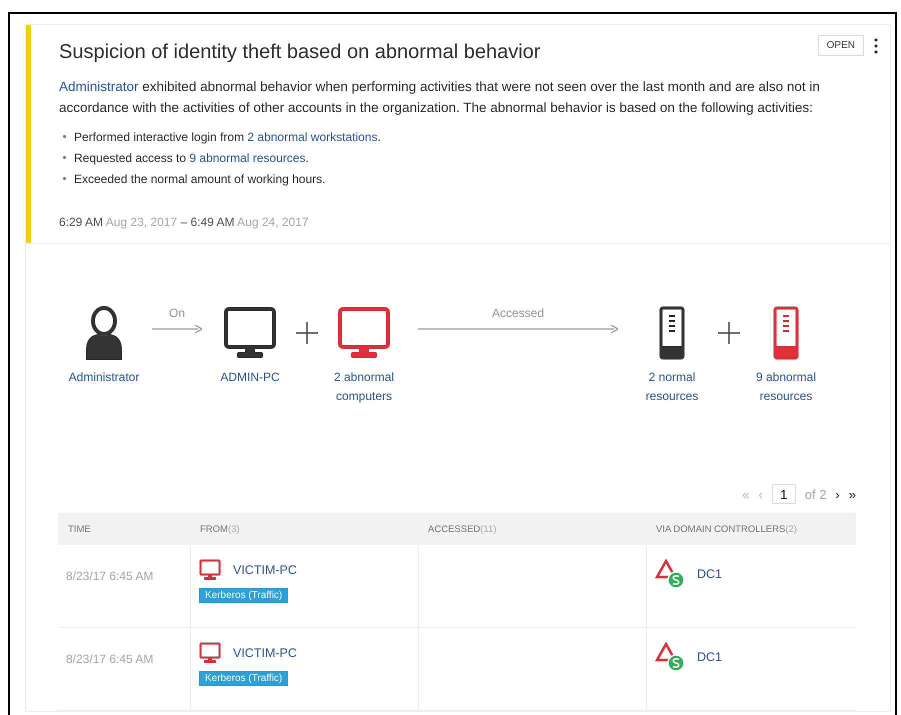 Image resolution: width=901 pixels, height=715 pixels. I want to click on next-page-icon: ›, so click(837, 494).